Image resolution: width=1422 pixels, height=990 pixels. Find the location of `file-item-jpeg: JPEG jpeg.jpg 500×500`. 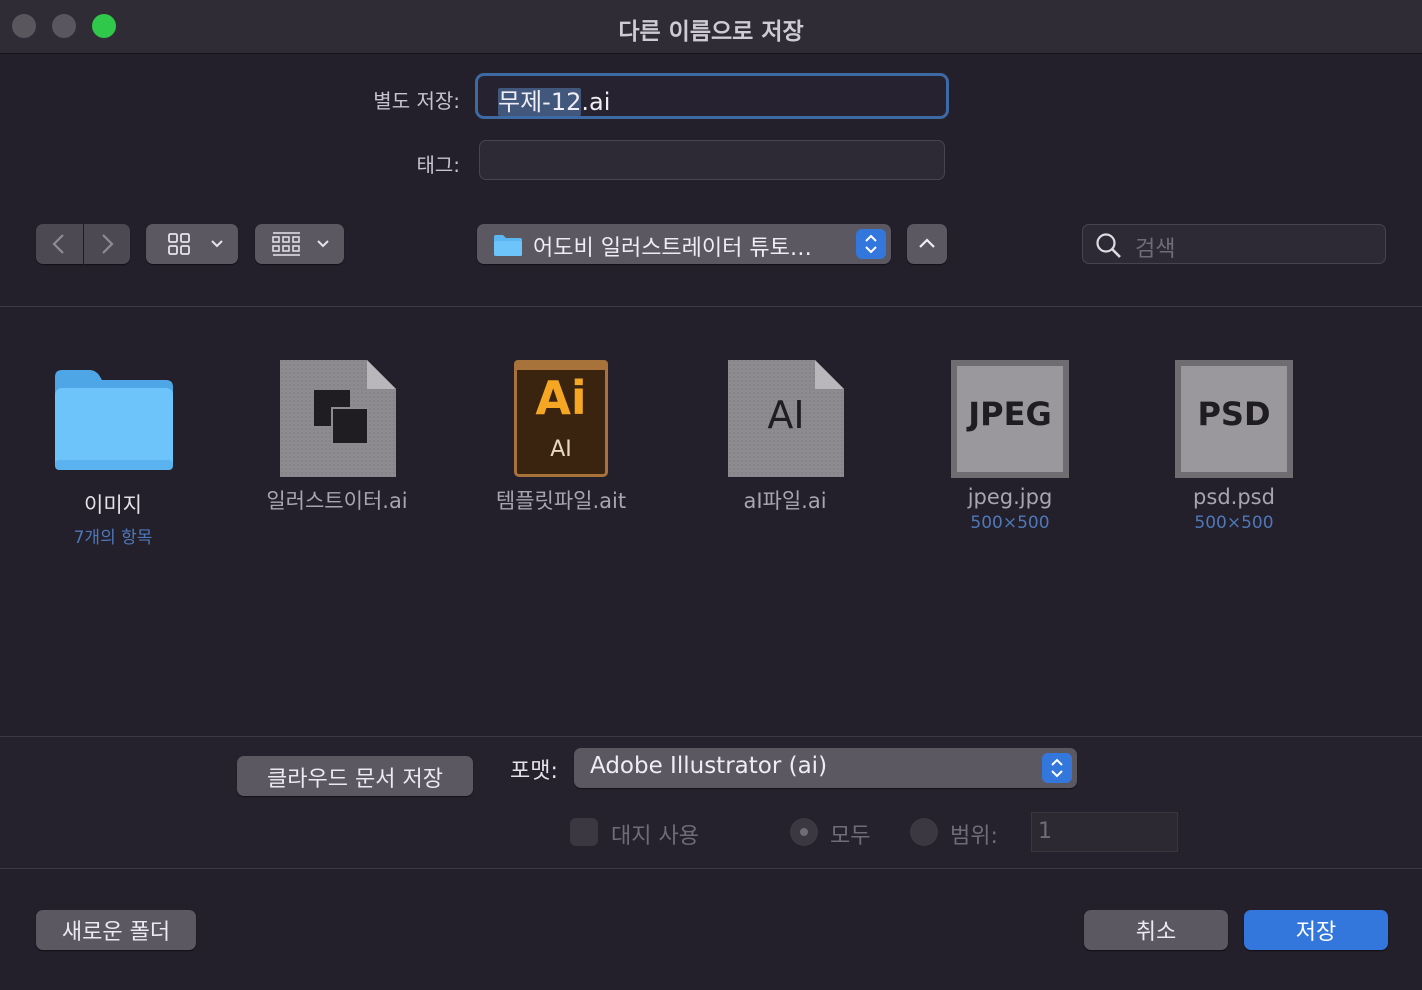

file-item-jpeg: JPEG jpeg.jpg 500×500 is located at coordinates (1010, 444).